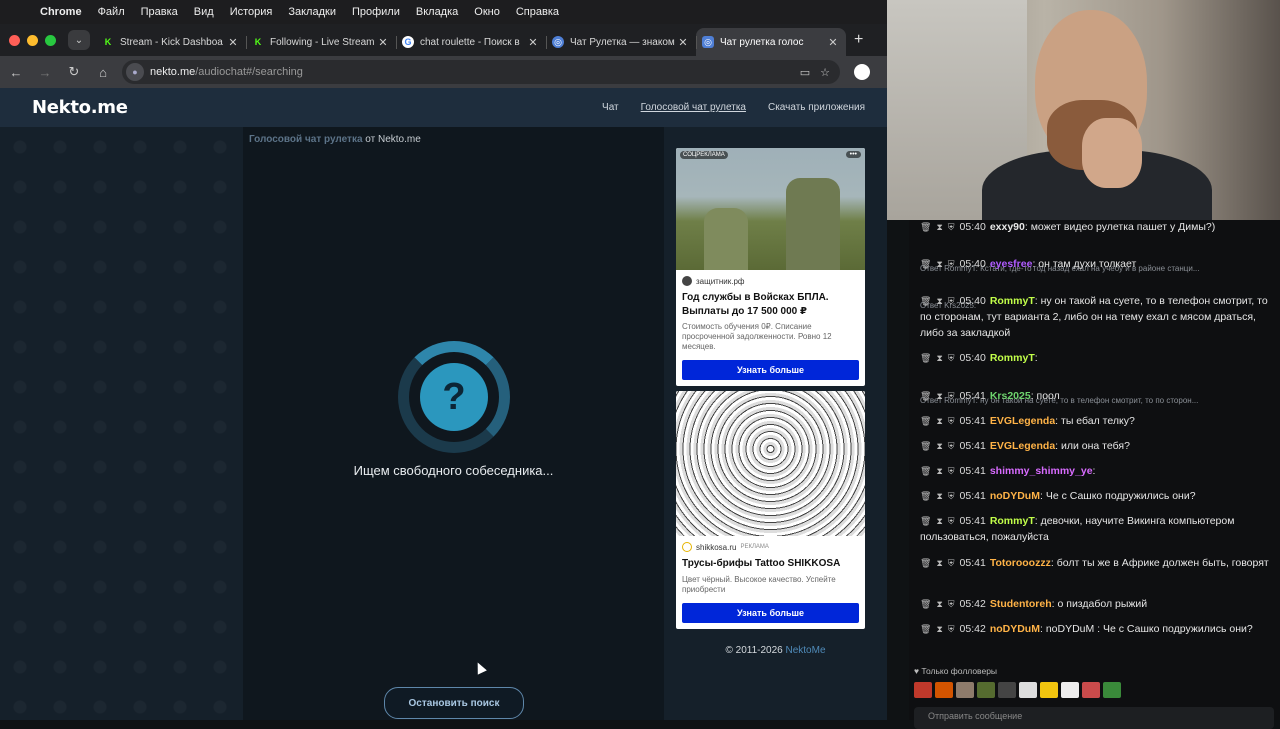 This screenshot has width=1280, height=729. I want to click on tab-google-search: G chat roulette - Поиск в ✕, so click(471, 42).